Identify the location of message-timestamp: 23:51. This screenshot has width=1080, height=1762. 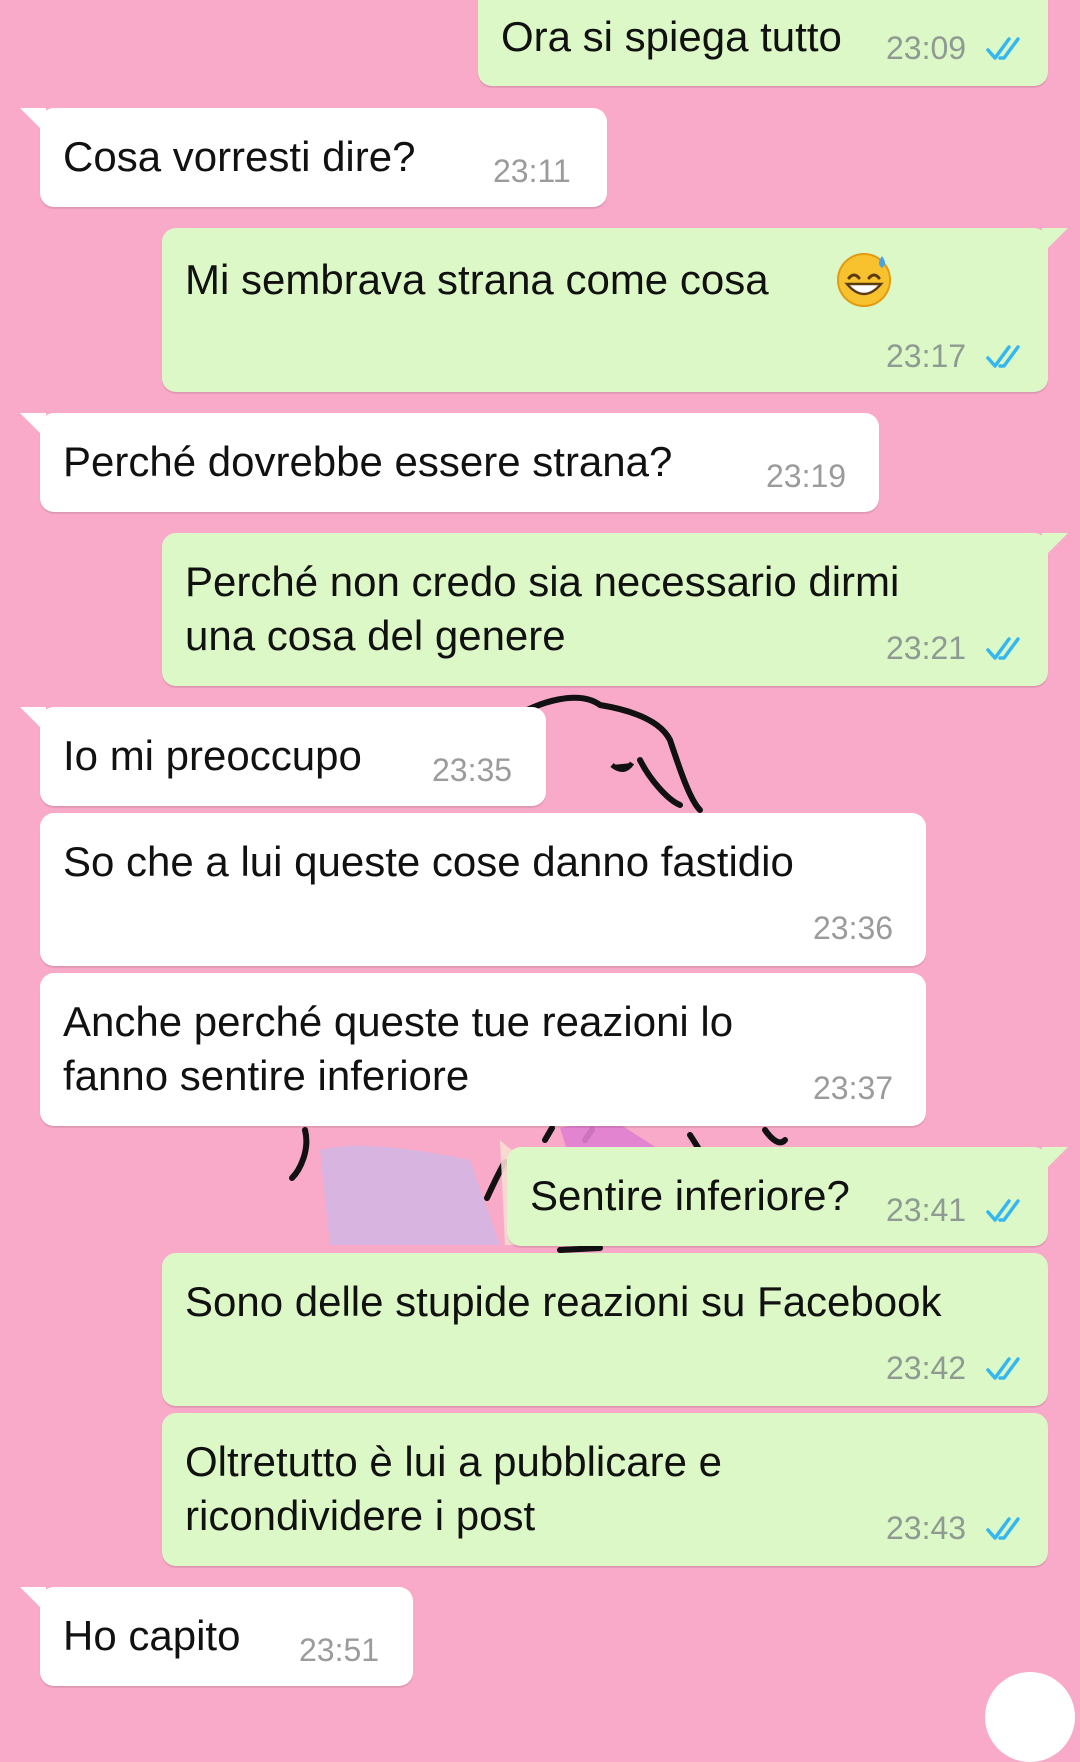
(339, 1650).